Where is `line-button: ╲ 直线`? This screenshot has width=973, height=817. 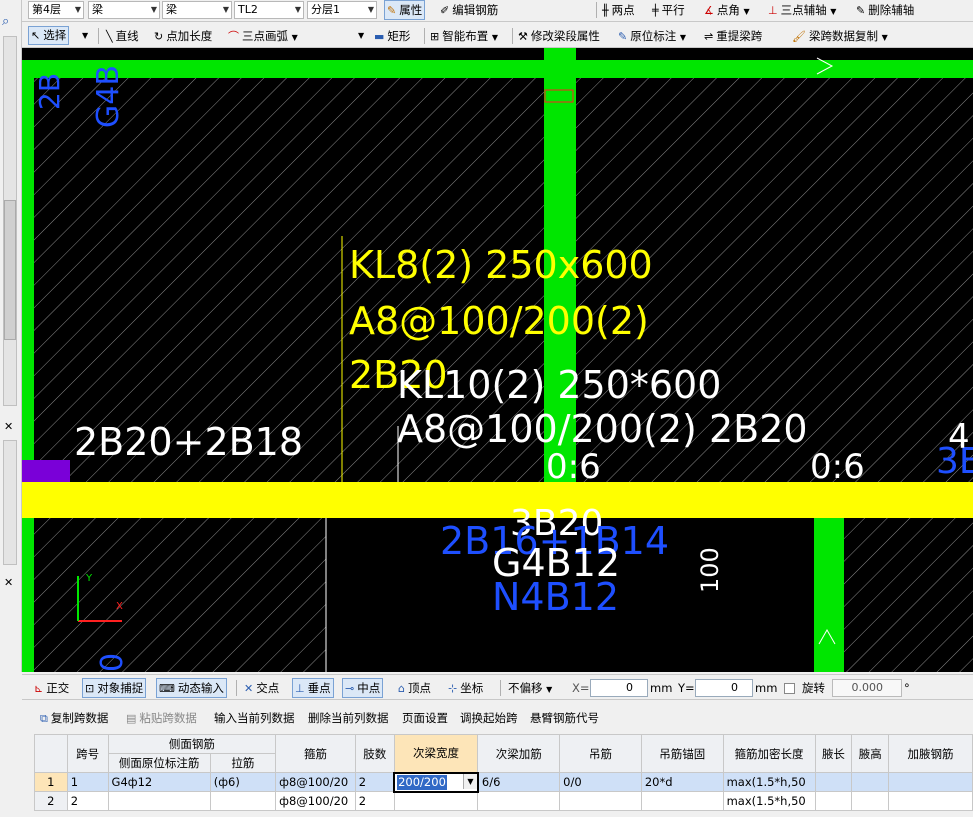 line-button: ╲ 直线 is located at coordinates (122, 36).